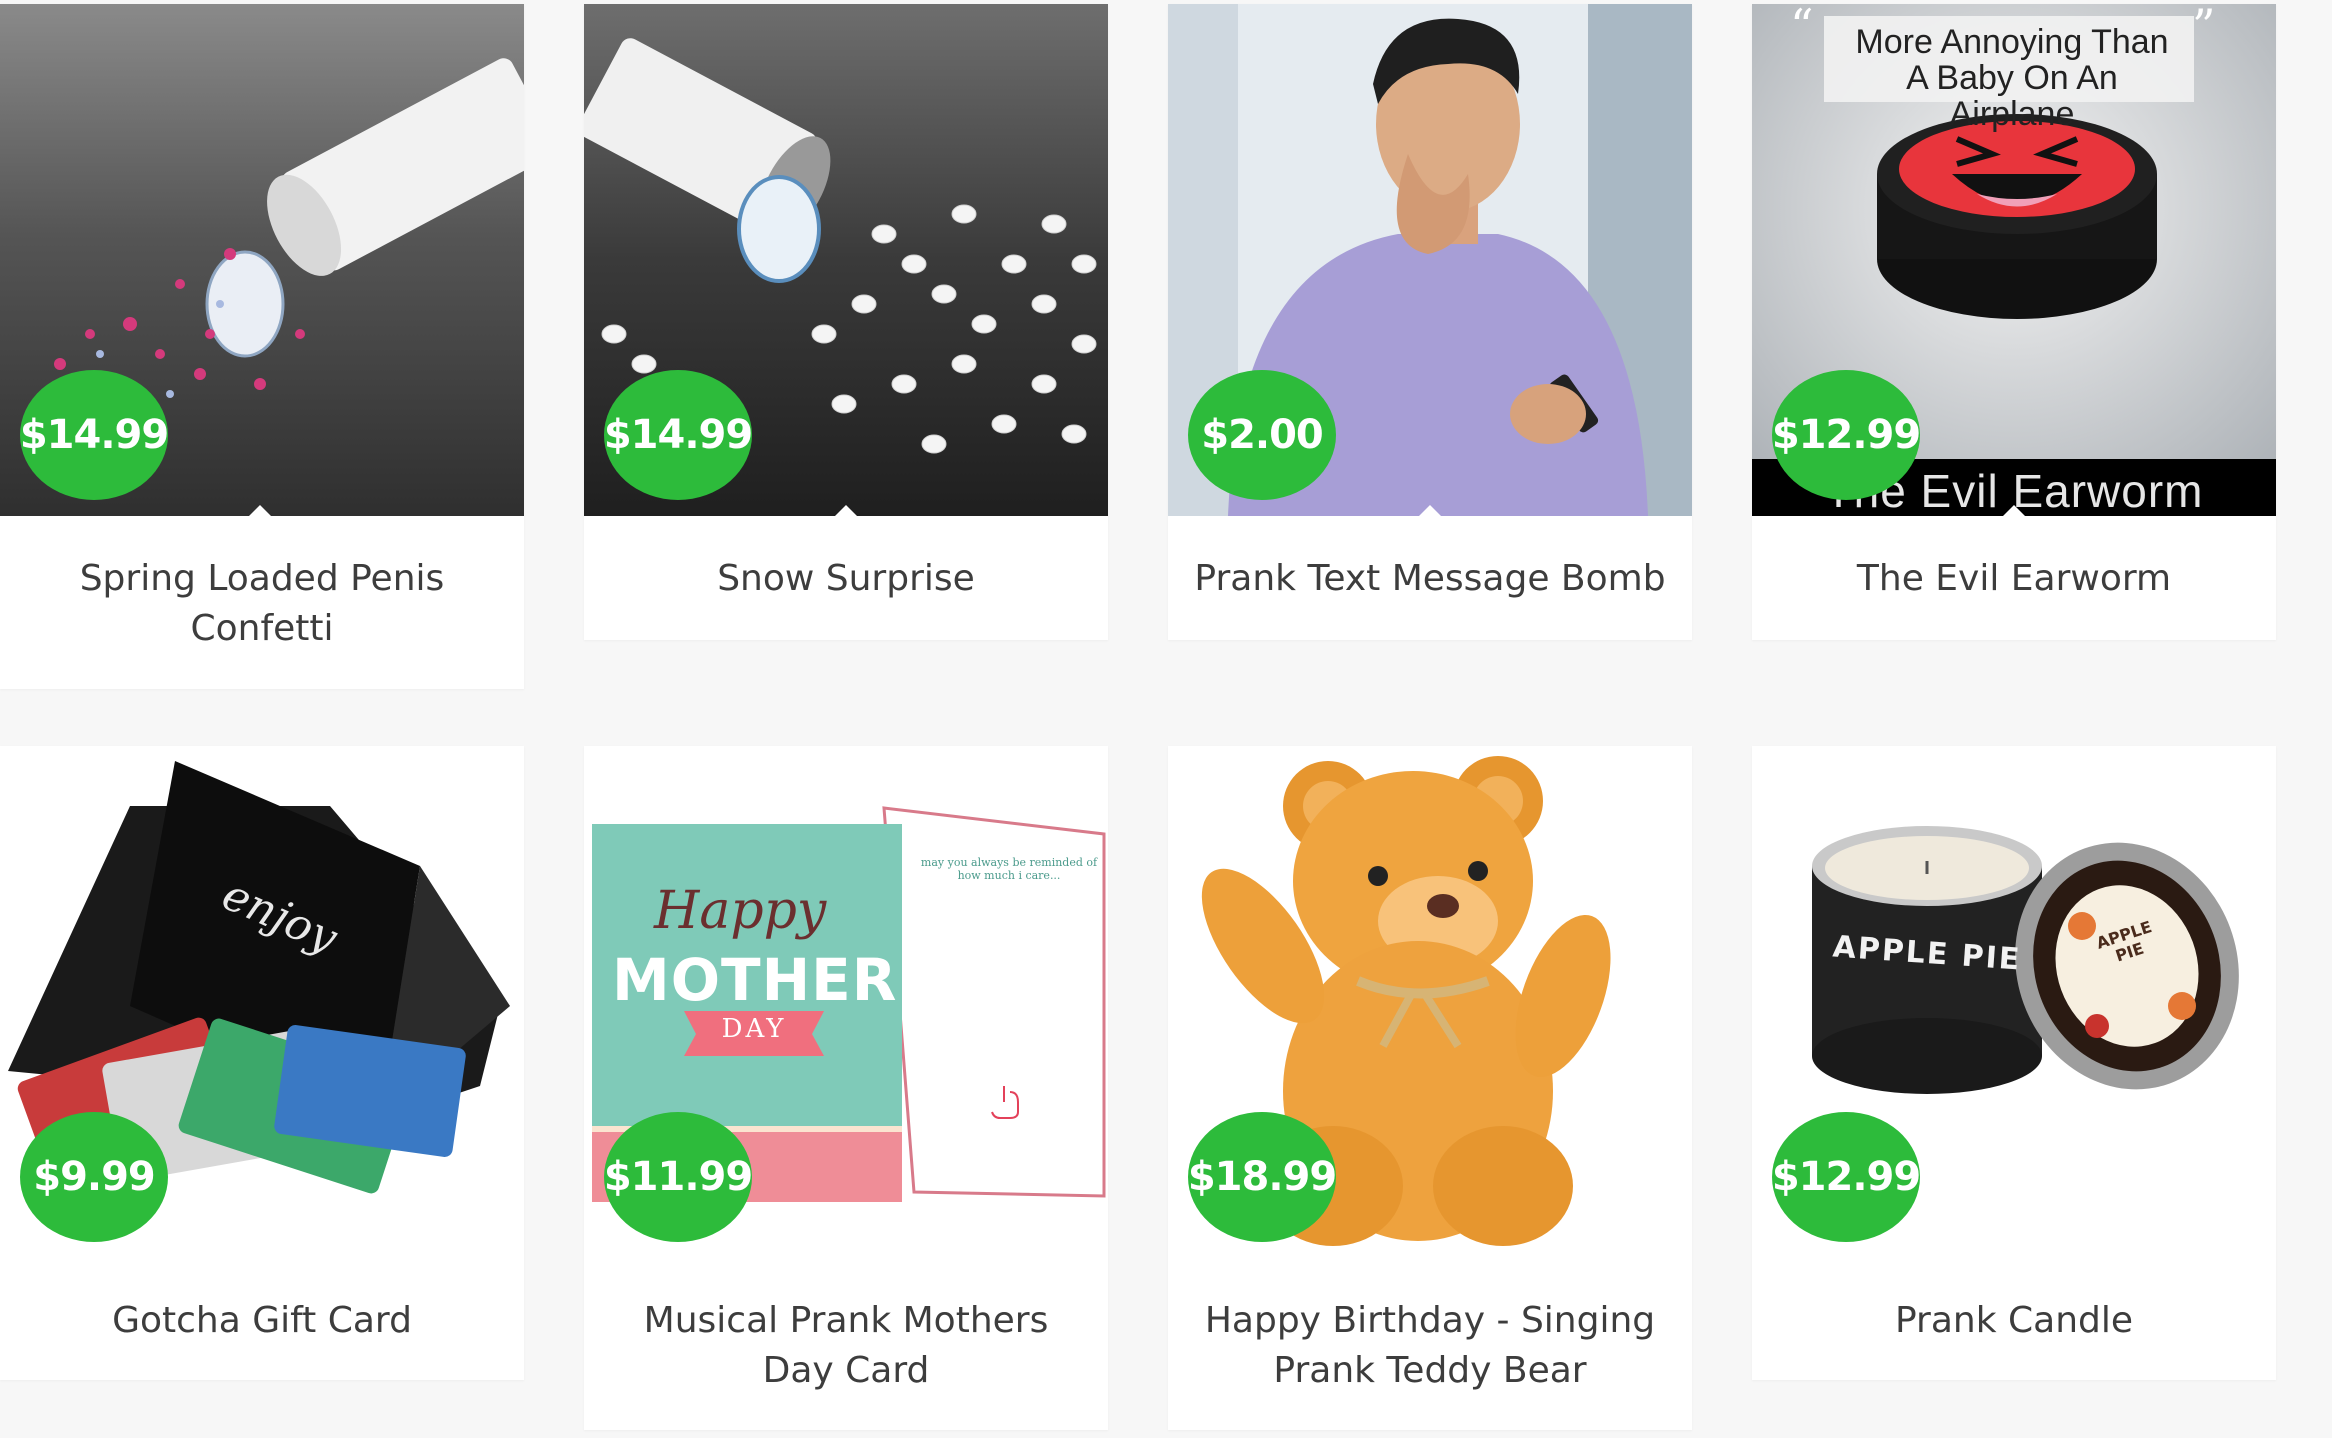 The height and width of the screenshot is (1438, 2332). Describe the element at coordinates (1262, 1177) in the screenshot. I see `price-badge: $18.99` at that location.